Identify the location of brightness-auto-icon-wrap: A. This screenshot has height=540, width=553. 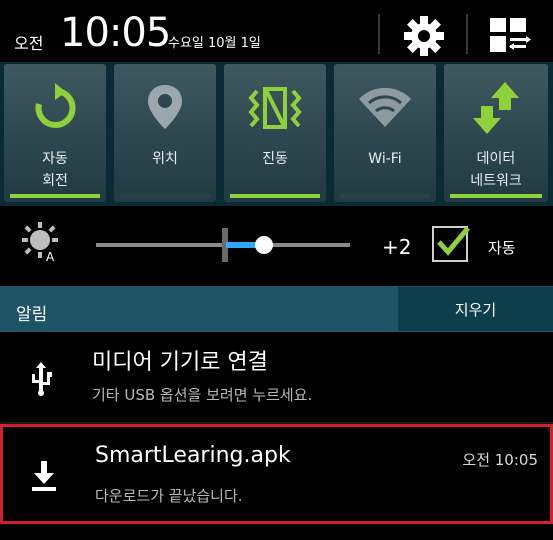
(42, 243).